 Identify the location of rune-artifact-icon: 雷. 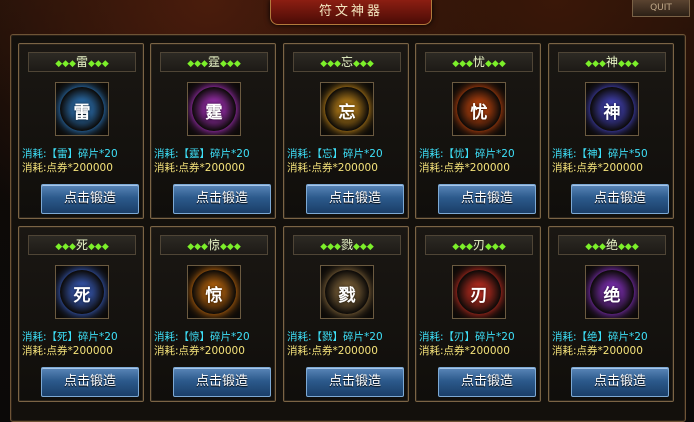
(82, 109).